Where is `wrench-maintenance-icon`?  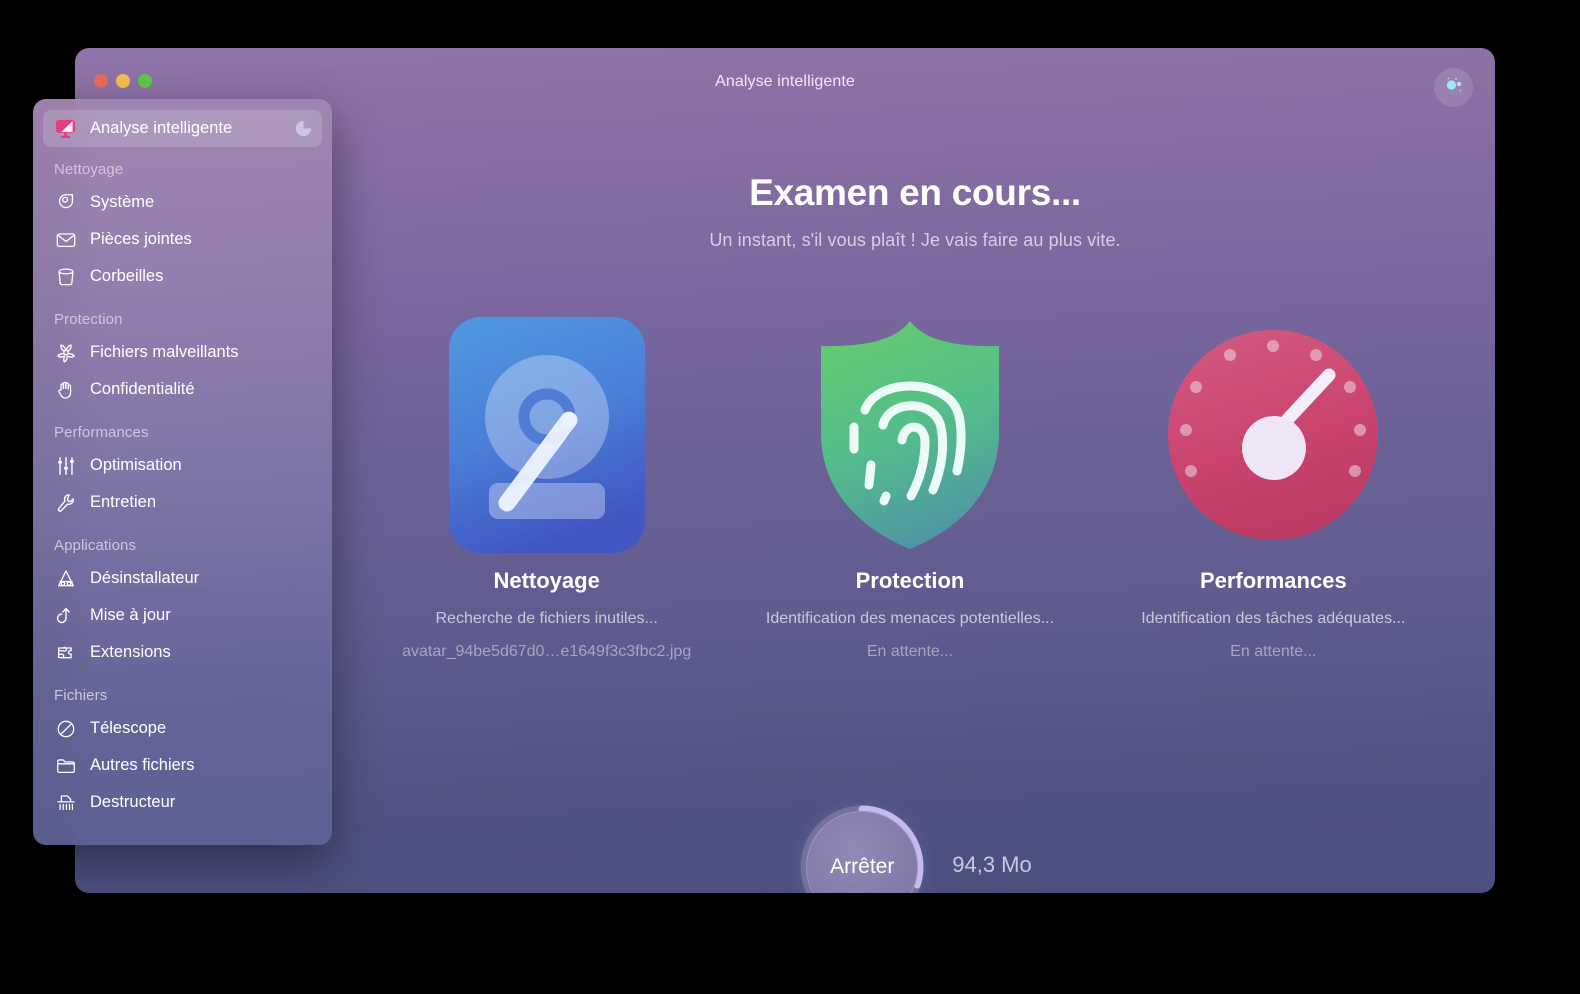 wrench-maintenance-icon is located at coordinates (65, 503).